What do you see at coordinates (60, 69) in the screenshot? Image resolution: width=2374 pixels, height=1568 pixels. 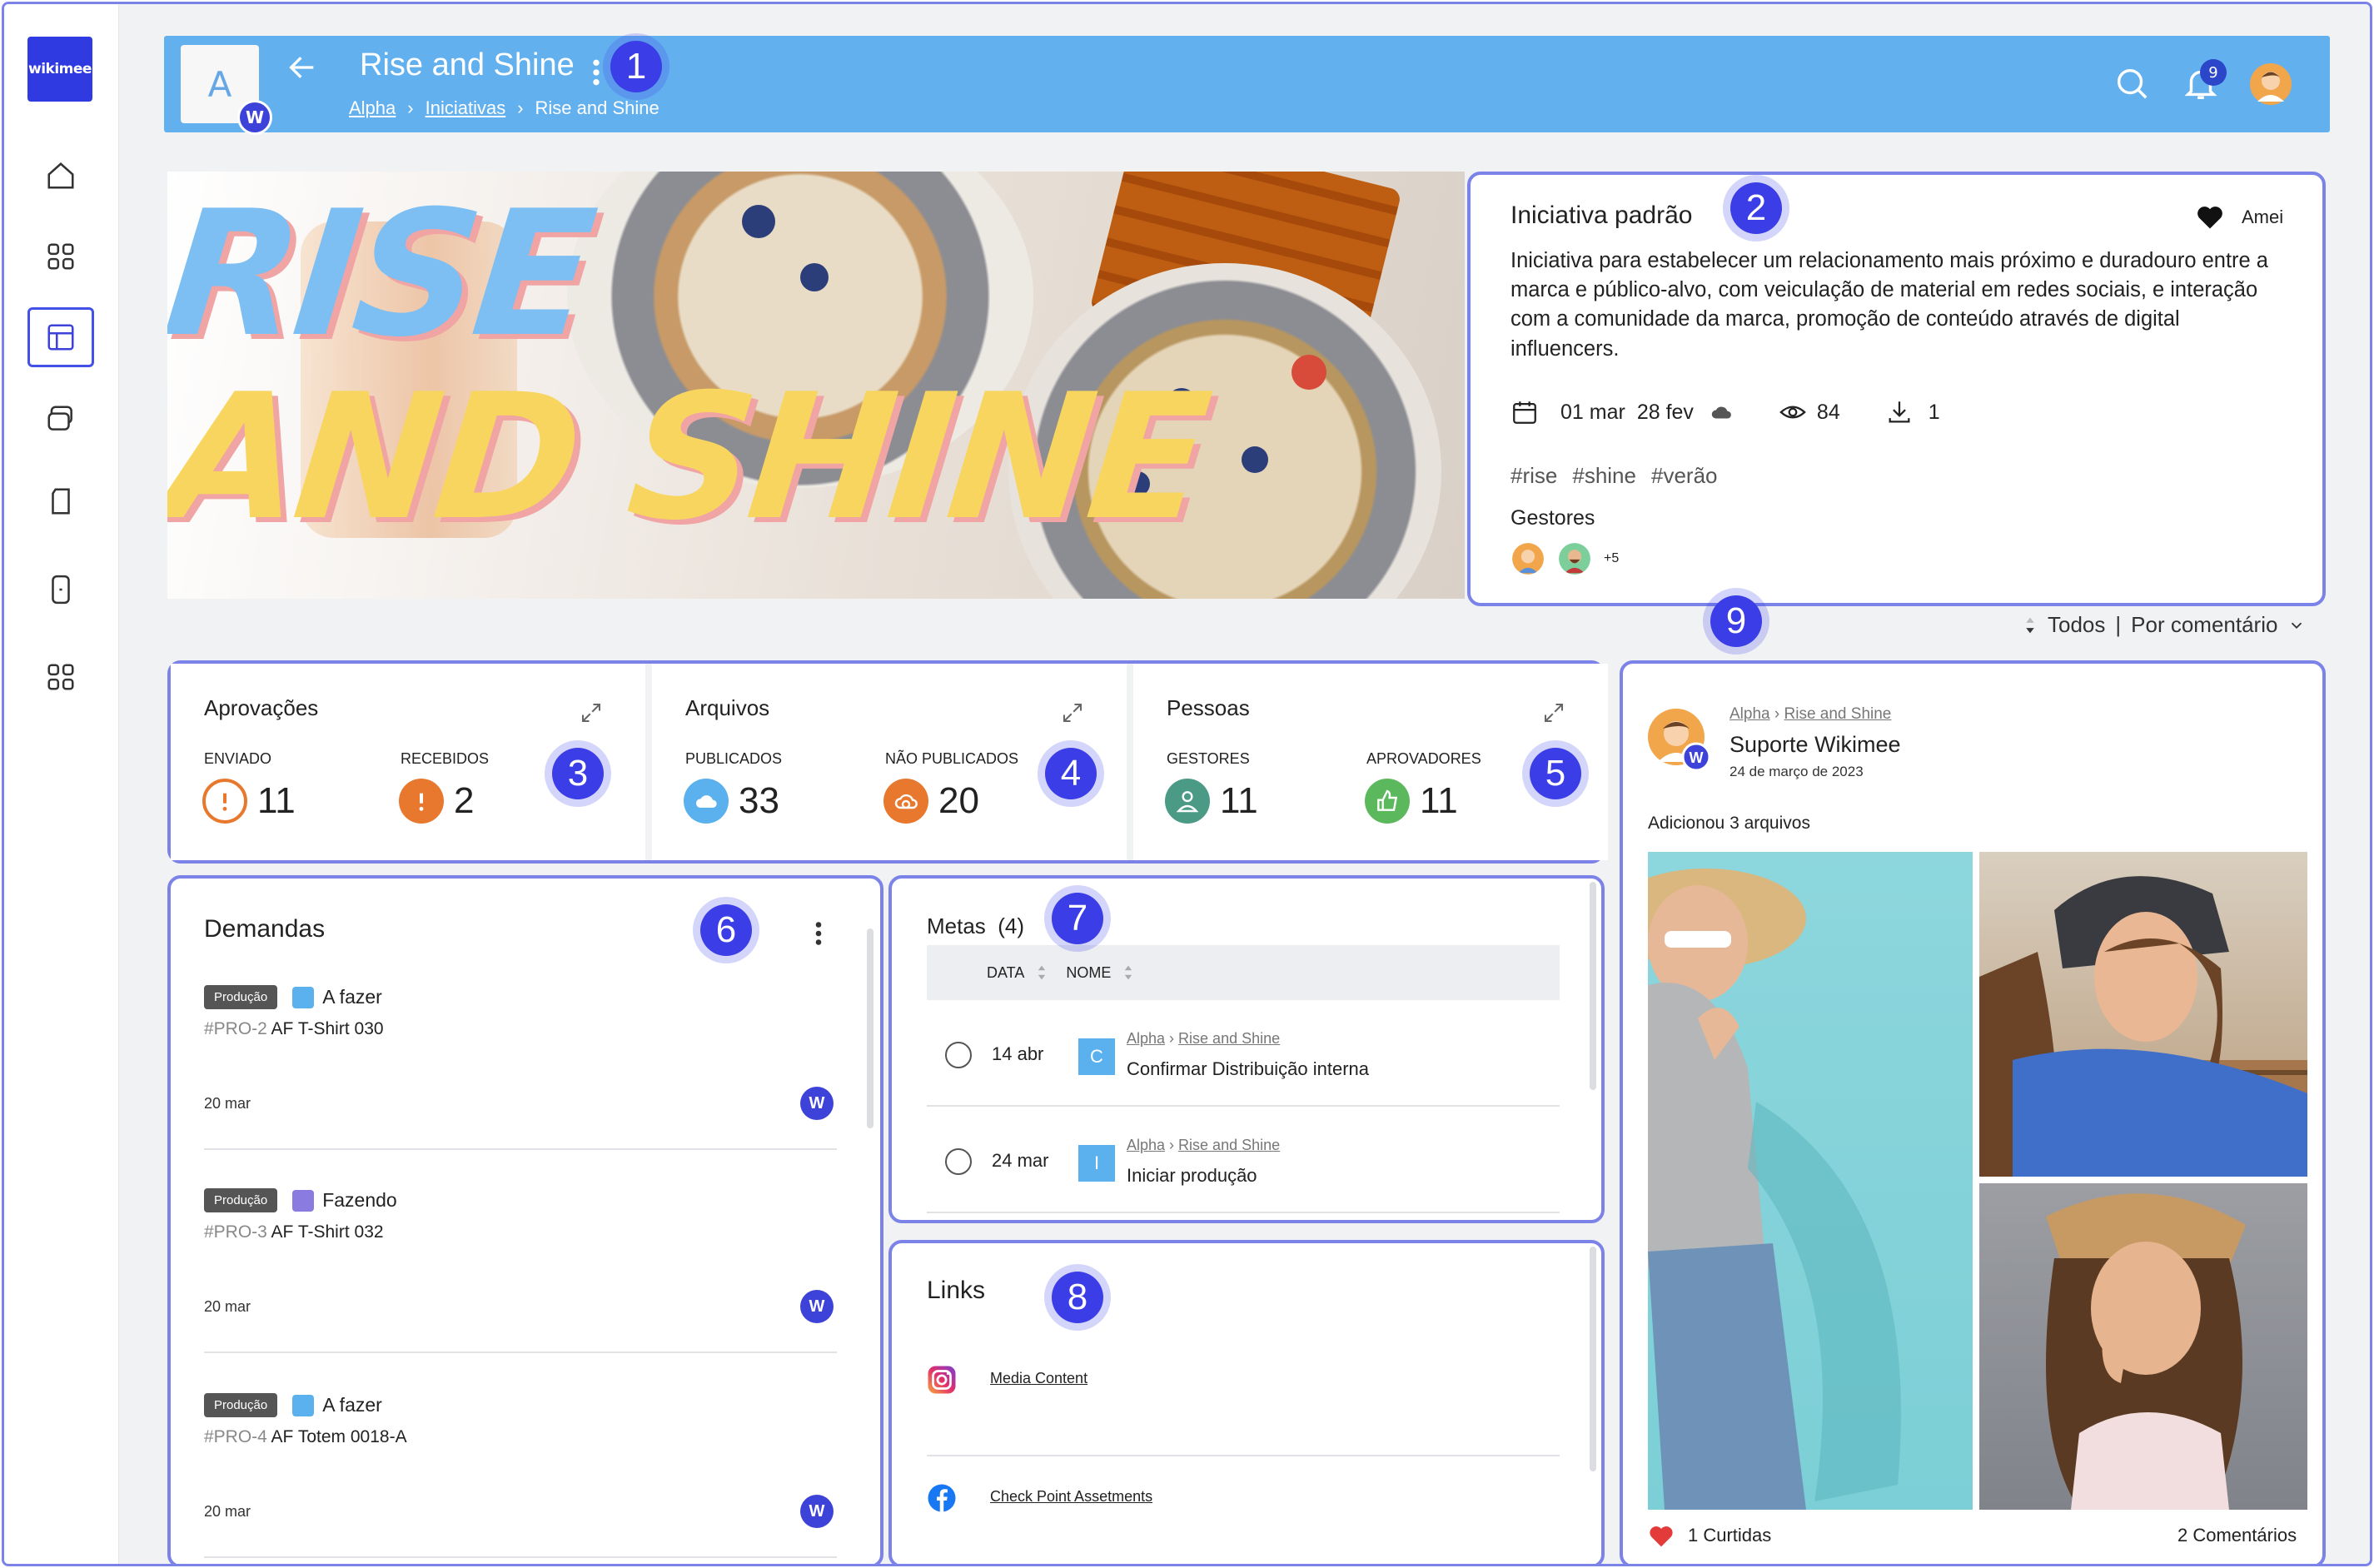 I see `wikimee-logo: wikimee` at bounding box center [60, 69].